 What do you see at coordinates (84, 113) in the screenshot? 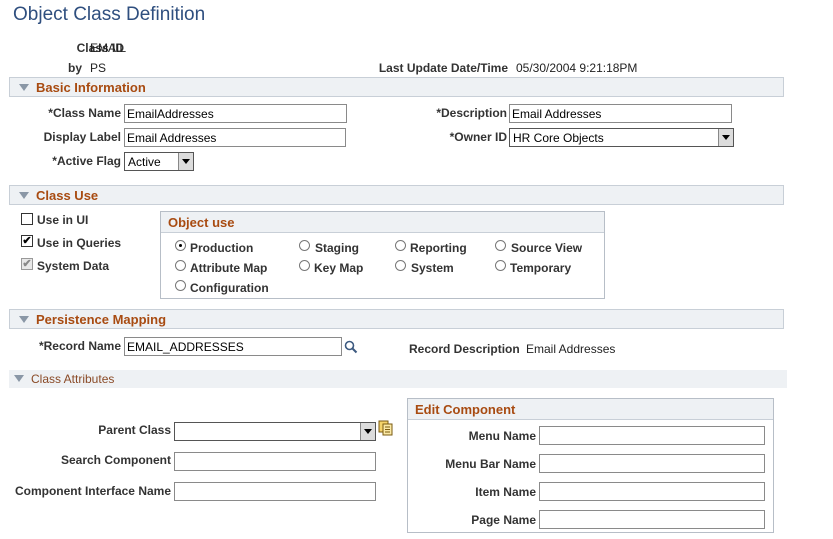
I see `class-name-label: *Class Name` at bounding box center [84, 113].